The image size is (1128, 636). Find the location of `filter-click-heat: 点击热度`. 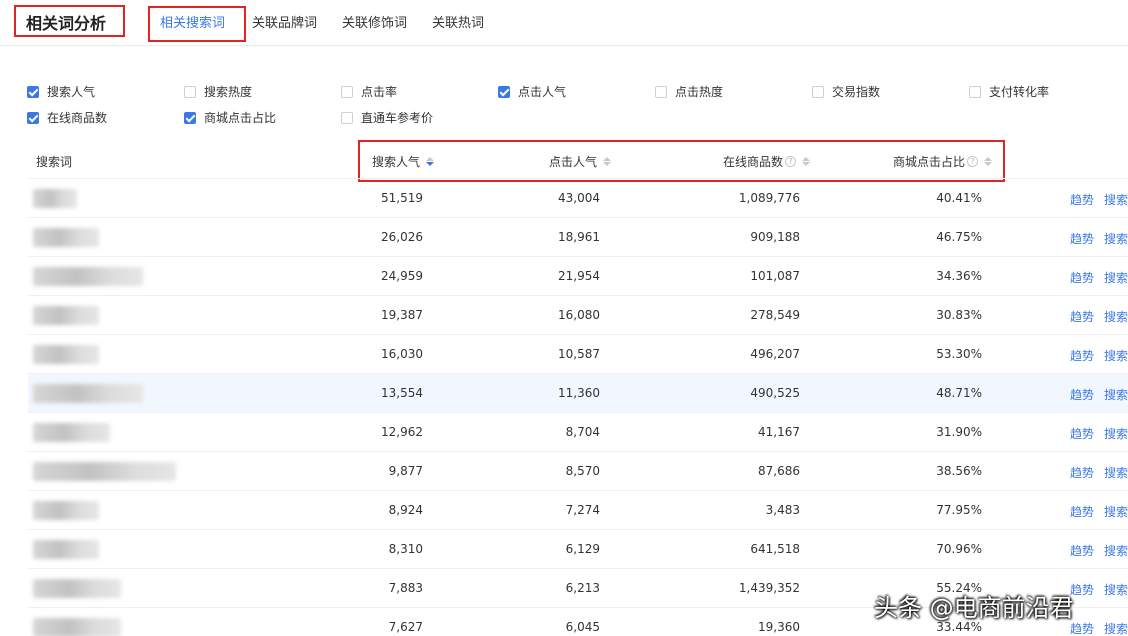

filter-click-heat: 点击热度 is located at coordinates (689, 91).